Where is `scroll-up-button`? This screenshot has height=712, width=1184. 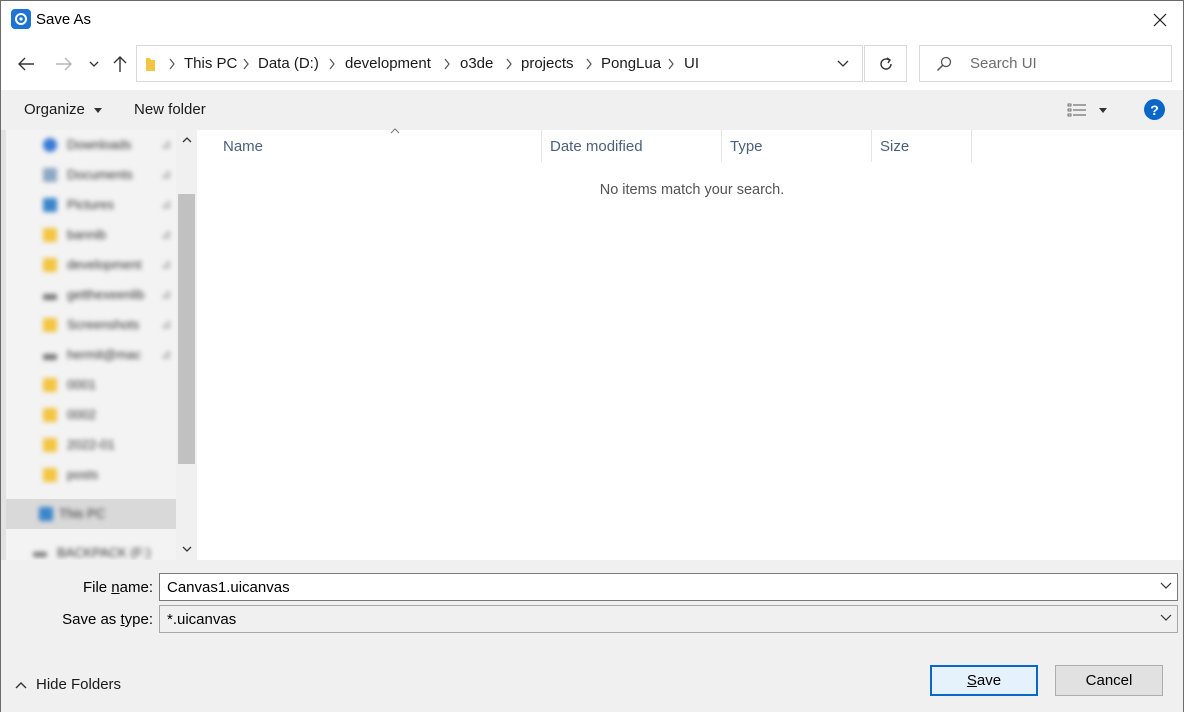 scroll-up-button is located at coordinates (186, 140).